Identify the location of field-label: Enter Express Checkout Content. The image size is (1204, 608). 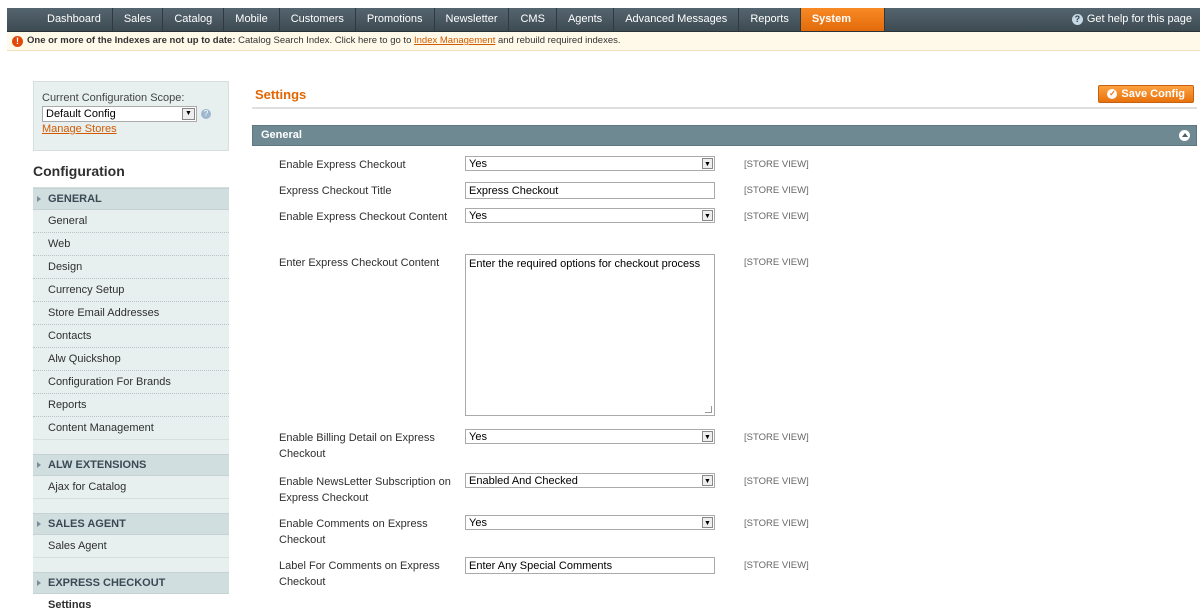
(359, 263).